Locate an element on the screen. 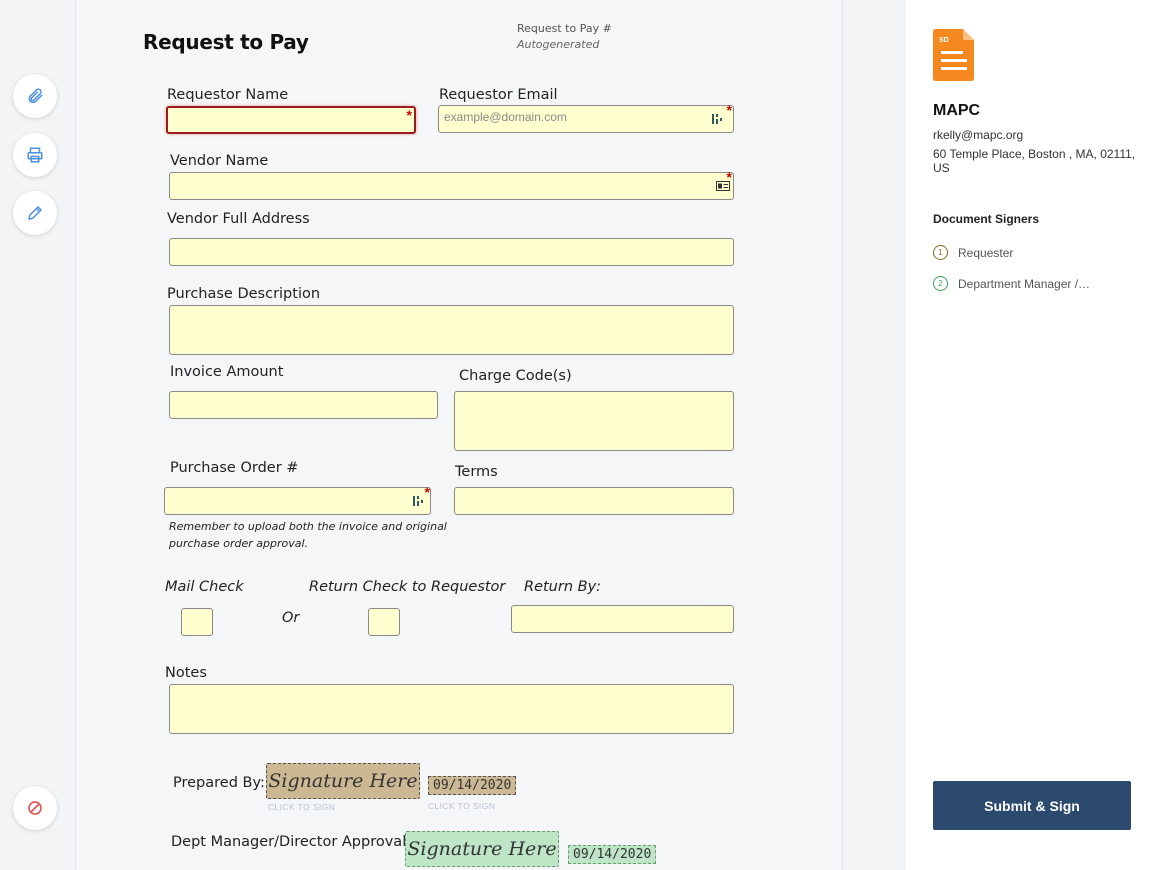  signer-number: 2 is located at coordinates (940, 283).